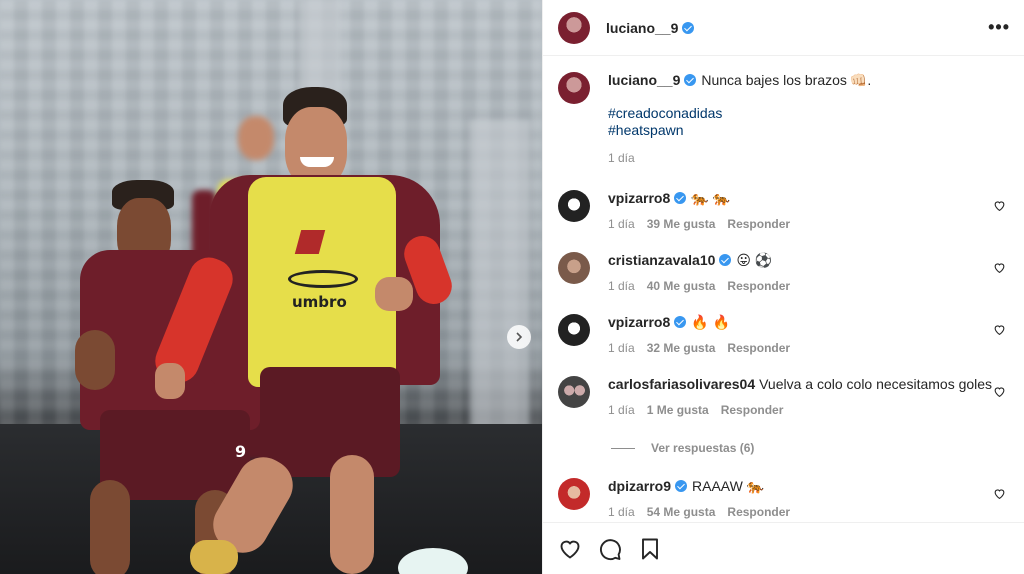 This screenshot has width=1024, height=574. I want to click on comment: vpizarro8 🐅 🐅 1 día 39 Me gusta Responder, so click(783, 210).